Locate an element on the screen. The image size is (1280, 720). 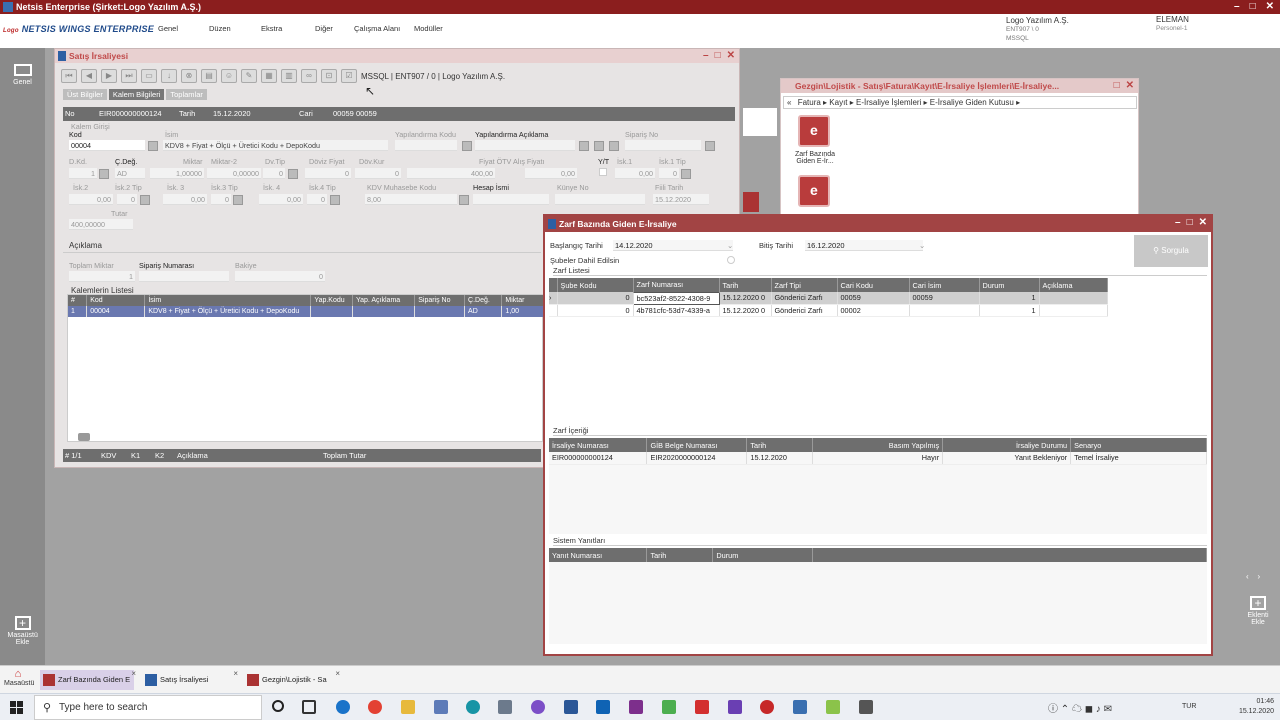
column-header is located at coordinates (1009, 555).